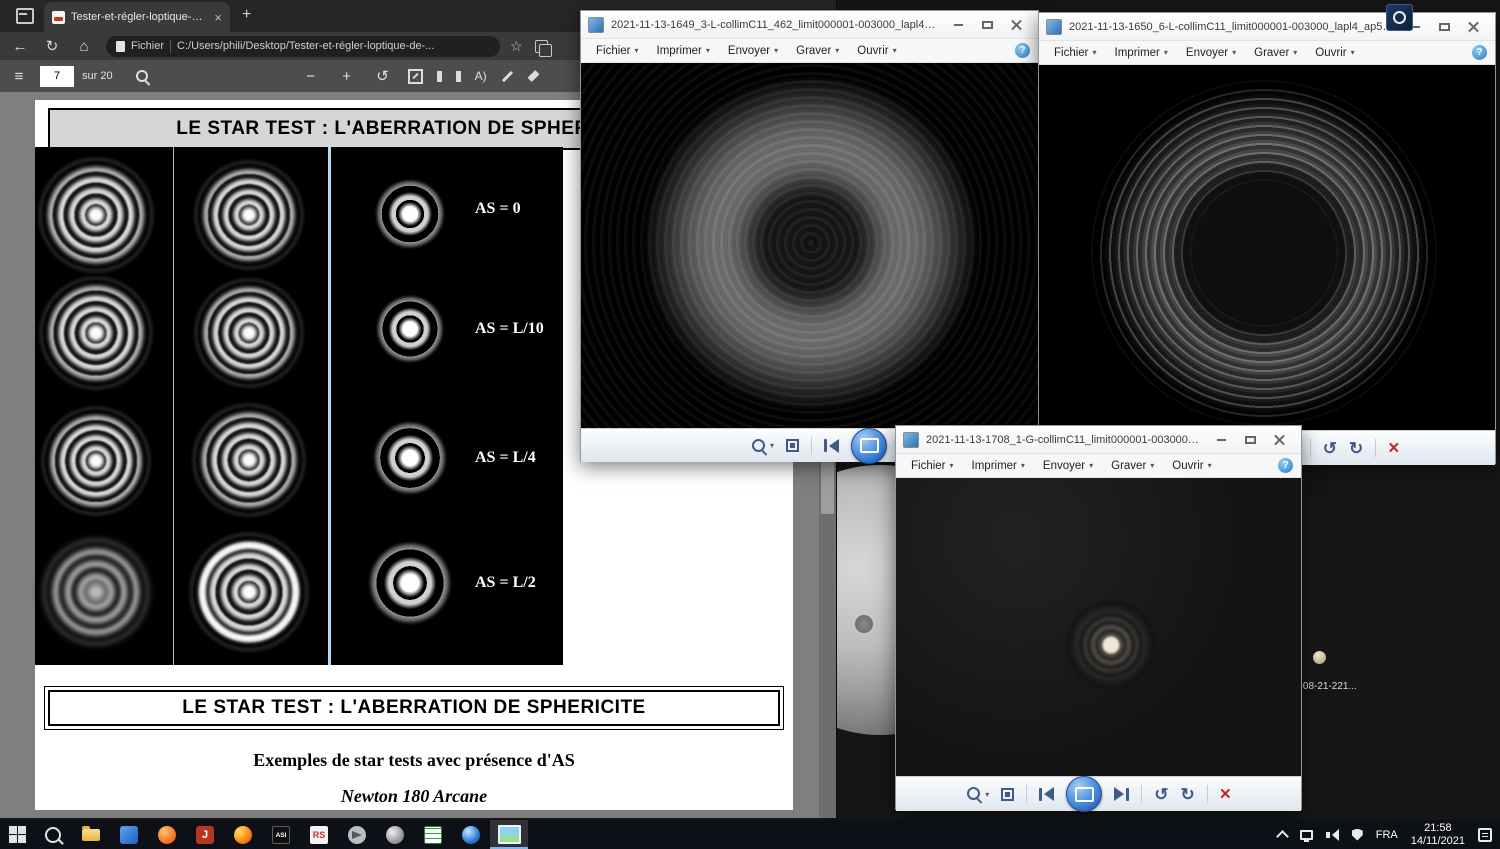 This screenshot has height=849, width=1500. What do you see at coordinates (19, 76) in the screenshot?
I see `toc-icon: ≡` at bounding box center [19, 76].